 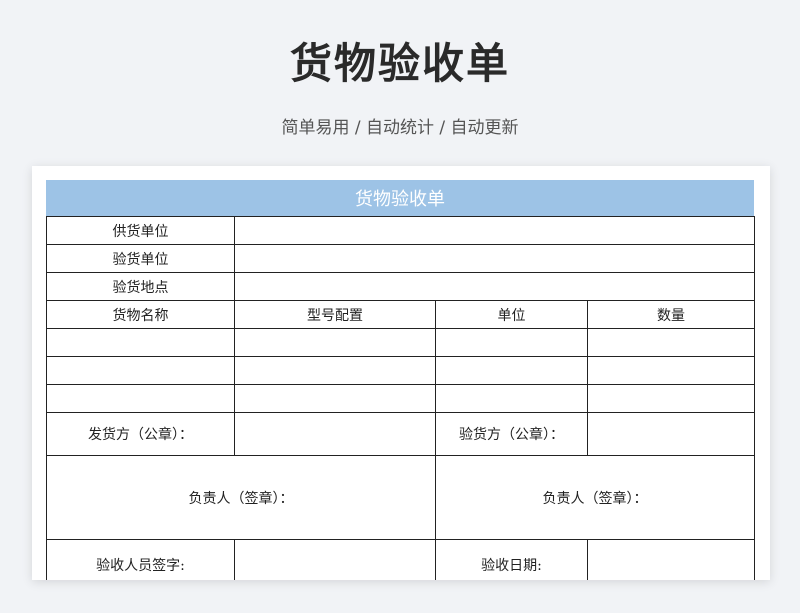 I want to click on form-header: 货物验收单, so click(x=400, y=198).